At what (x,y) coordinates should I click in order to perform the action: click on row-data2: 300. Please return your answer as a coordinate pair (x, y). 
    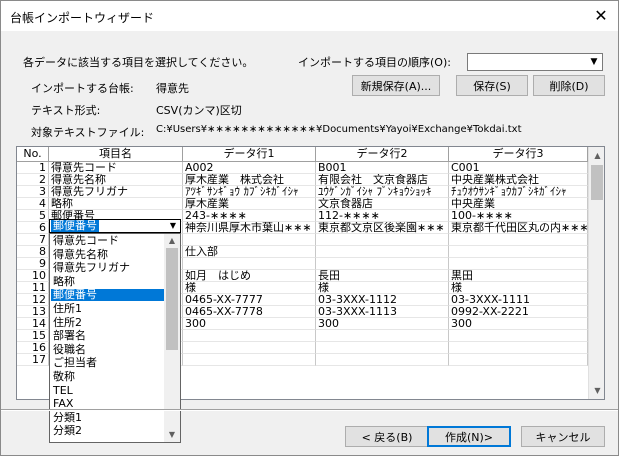
    Looking at the image, I should click on (382, 324).